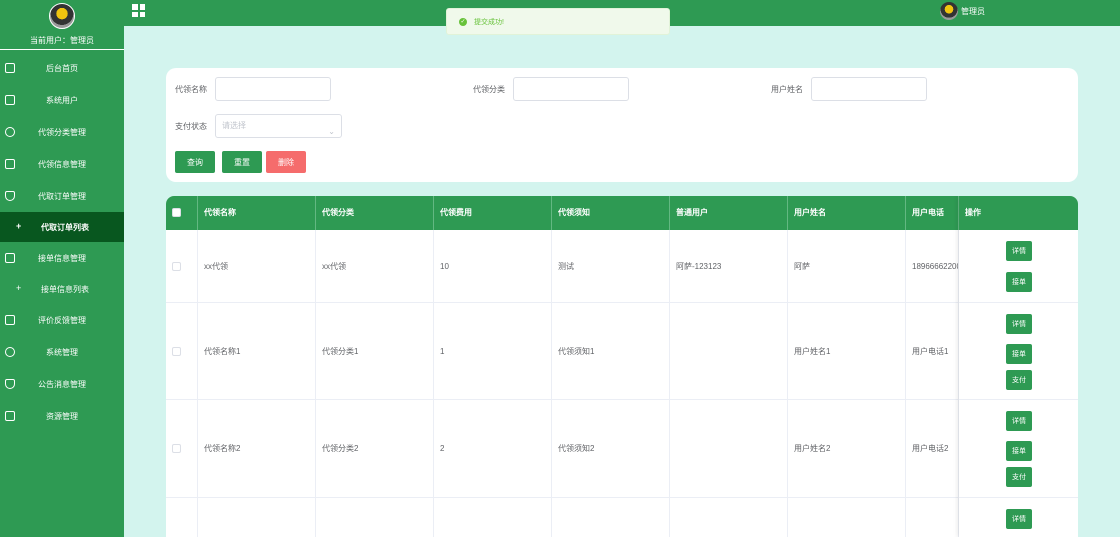 This screenshot has width=1120, height=537. What do you see at coordinates (932, 213) in the screenshot?
I see `column-header: 用户电话` at bounding box center [932, 213].